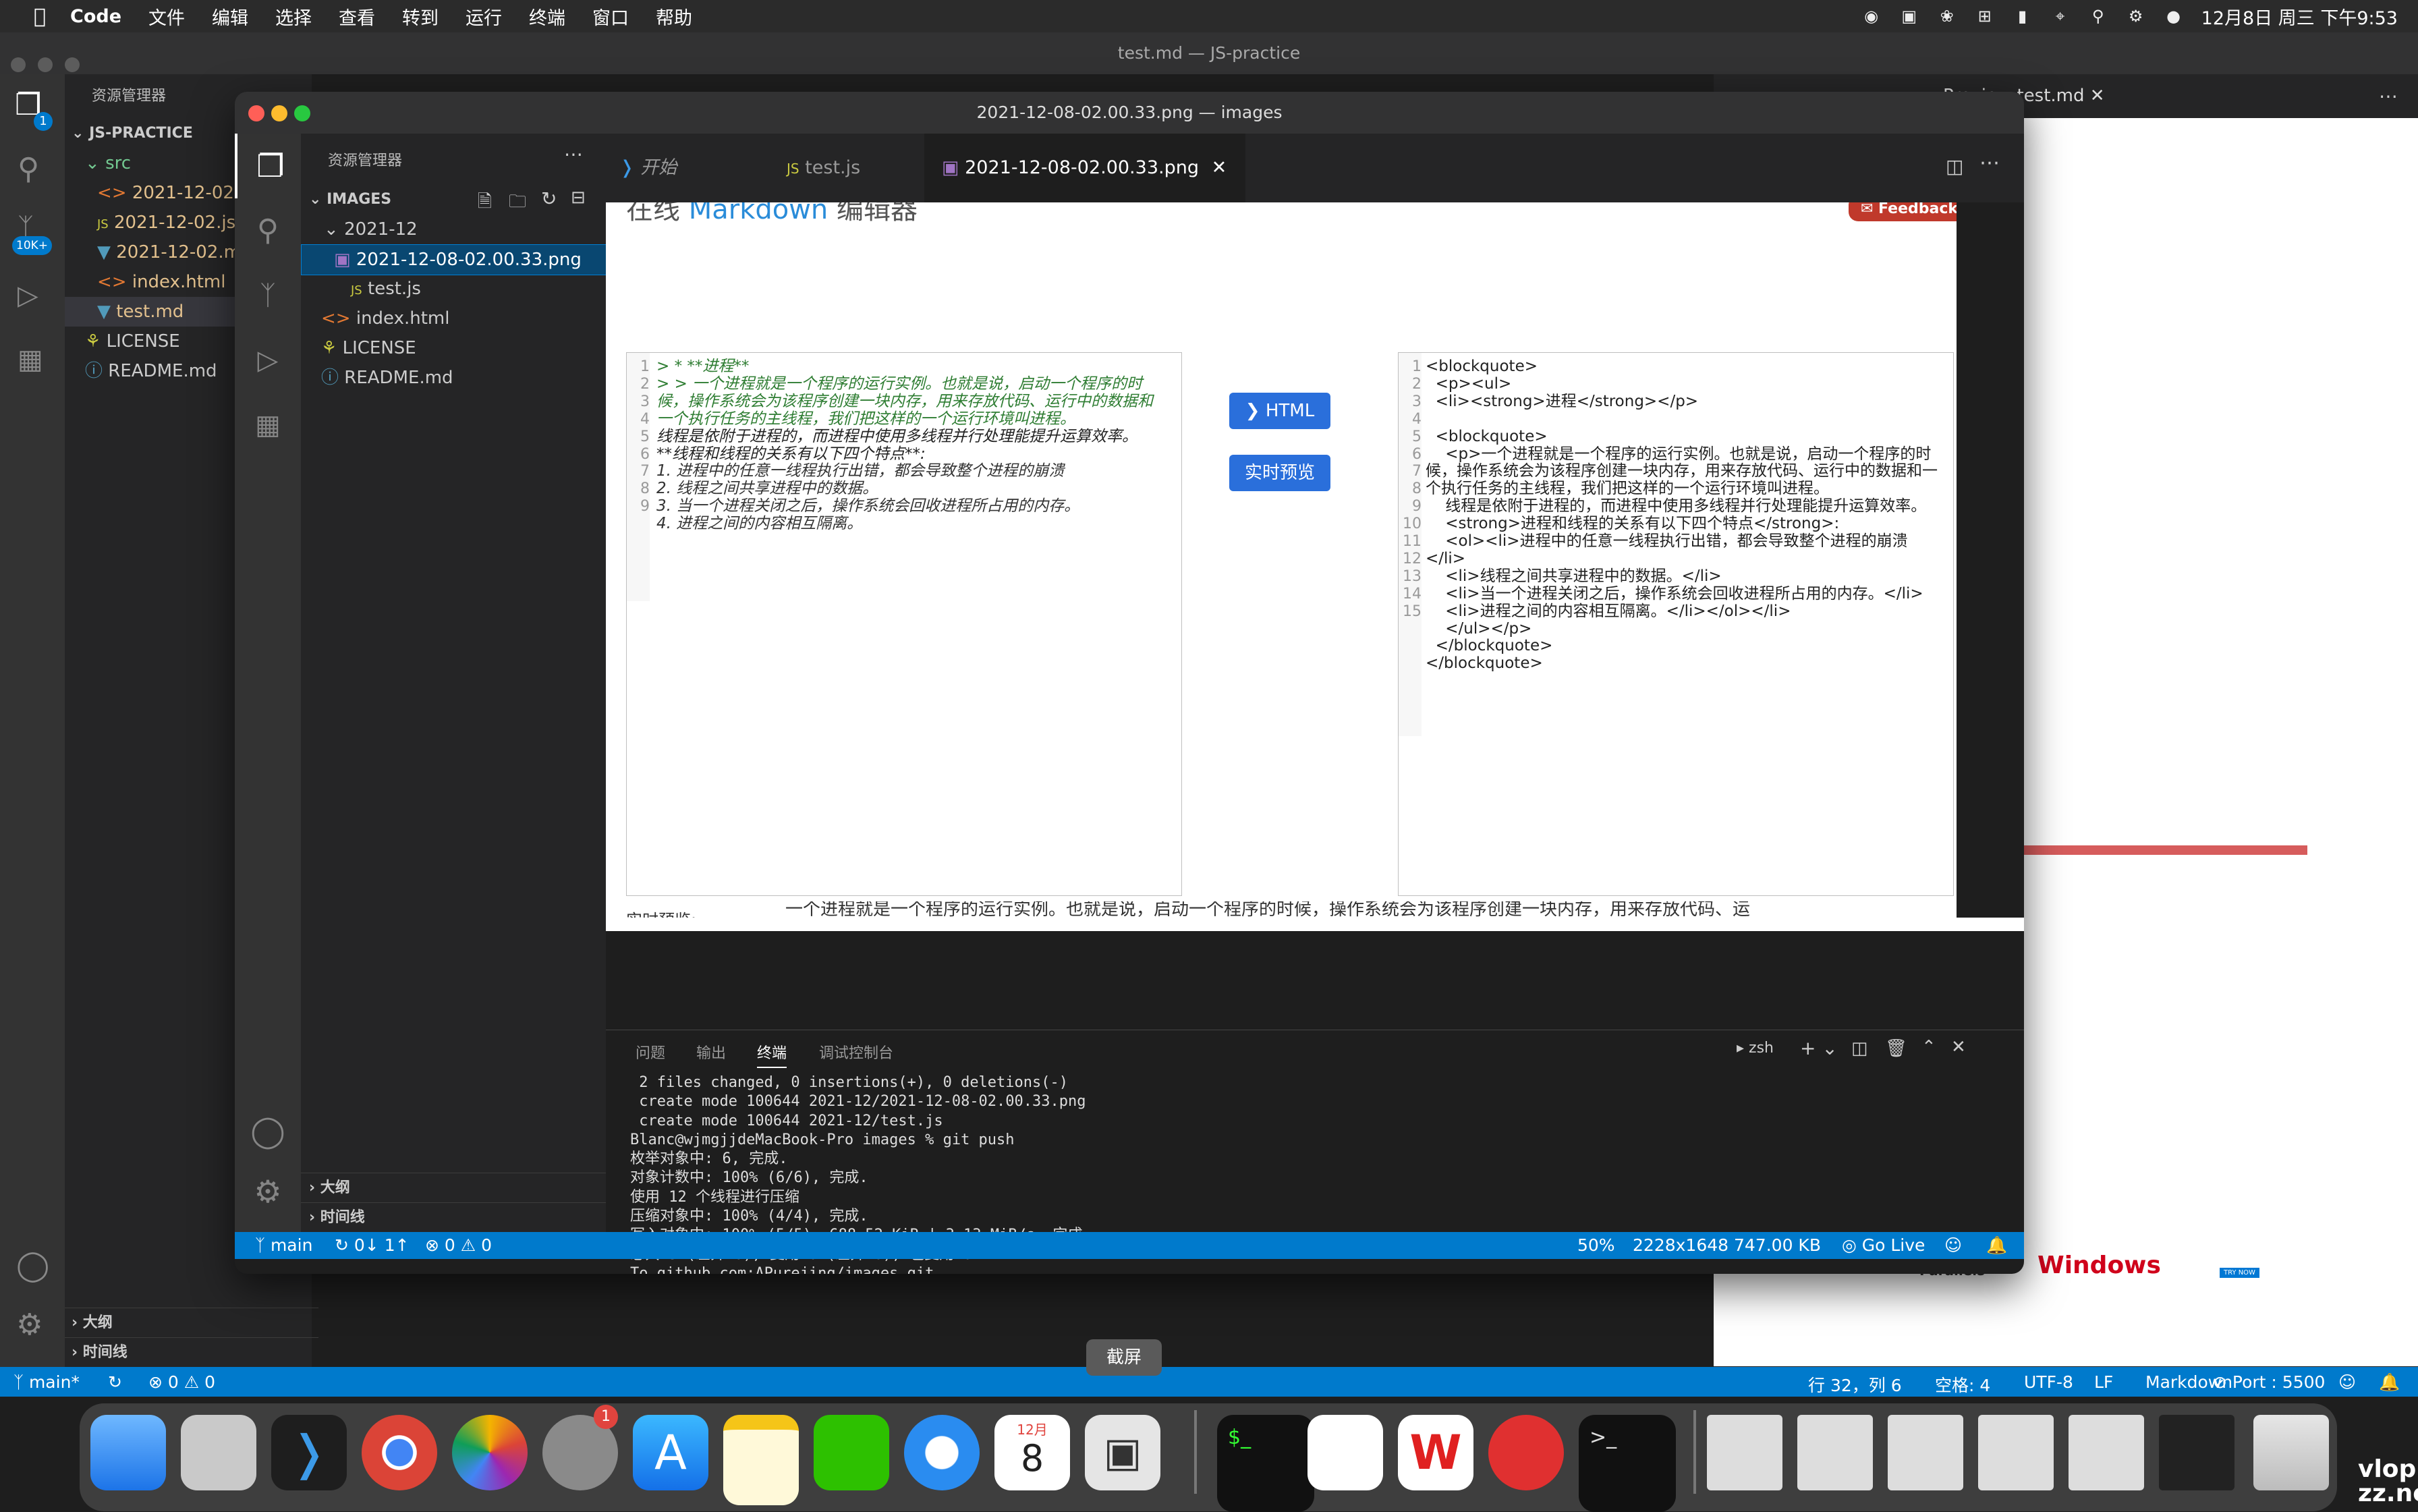 The width and height of the screenshot is (2418, 1512). What do you see at coordinates (302, 113) in the screenshot?
I see `zoom-button` at bounding box center [302, 113].